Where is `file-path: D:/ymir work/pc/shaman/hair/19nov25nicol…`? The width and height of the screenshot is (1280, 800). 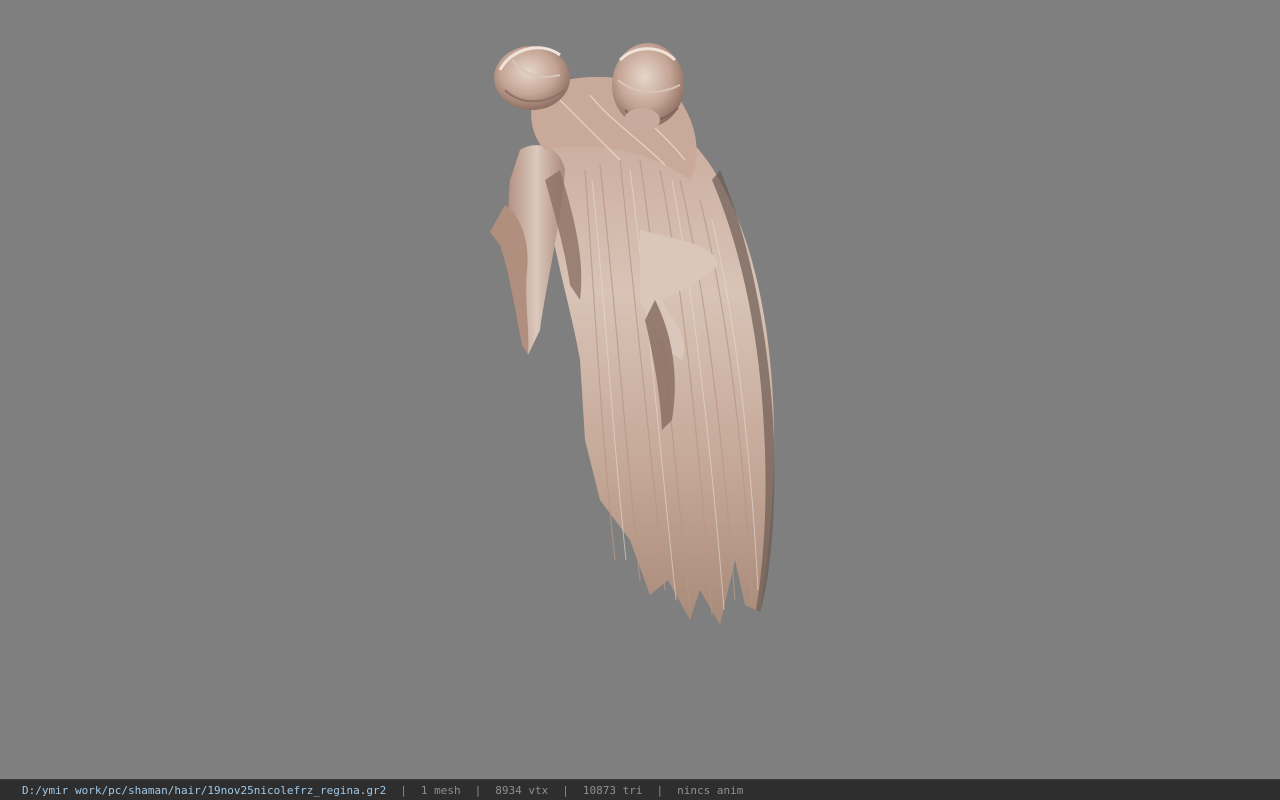 file-path: D:/ymir work/pc/shaman/hair/19nov25nicol… is located at coordinates (204, 790).